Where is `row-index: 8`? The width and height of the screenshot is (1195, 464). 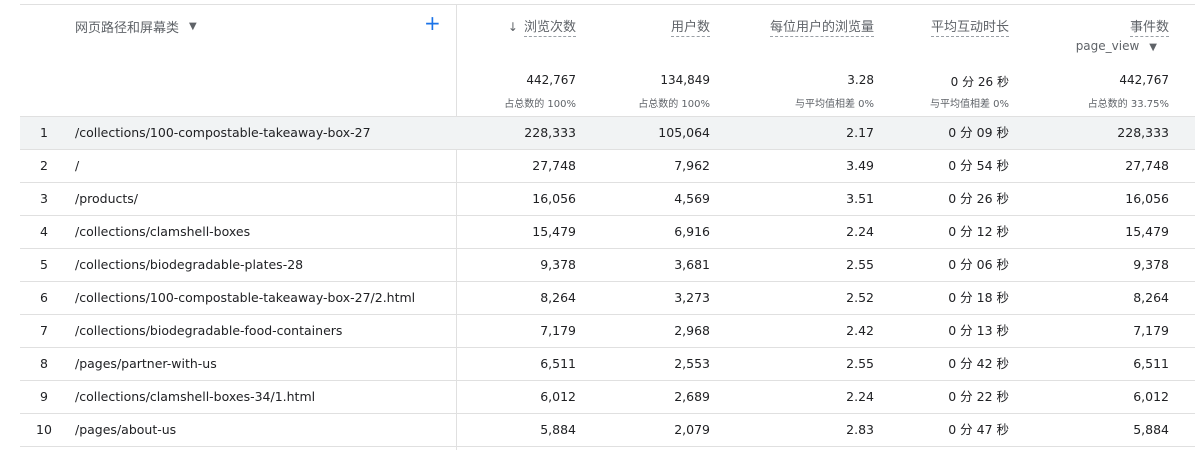 row-index: 8 is located at coordinates (44, 363).